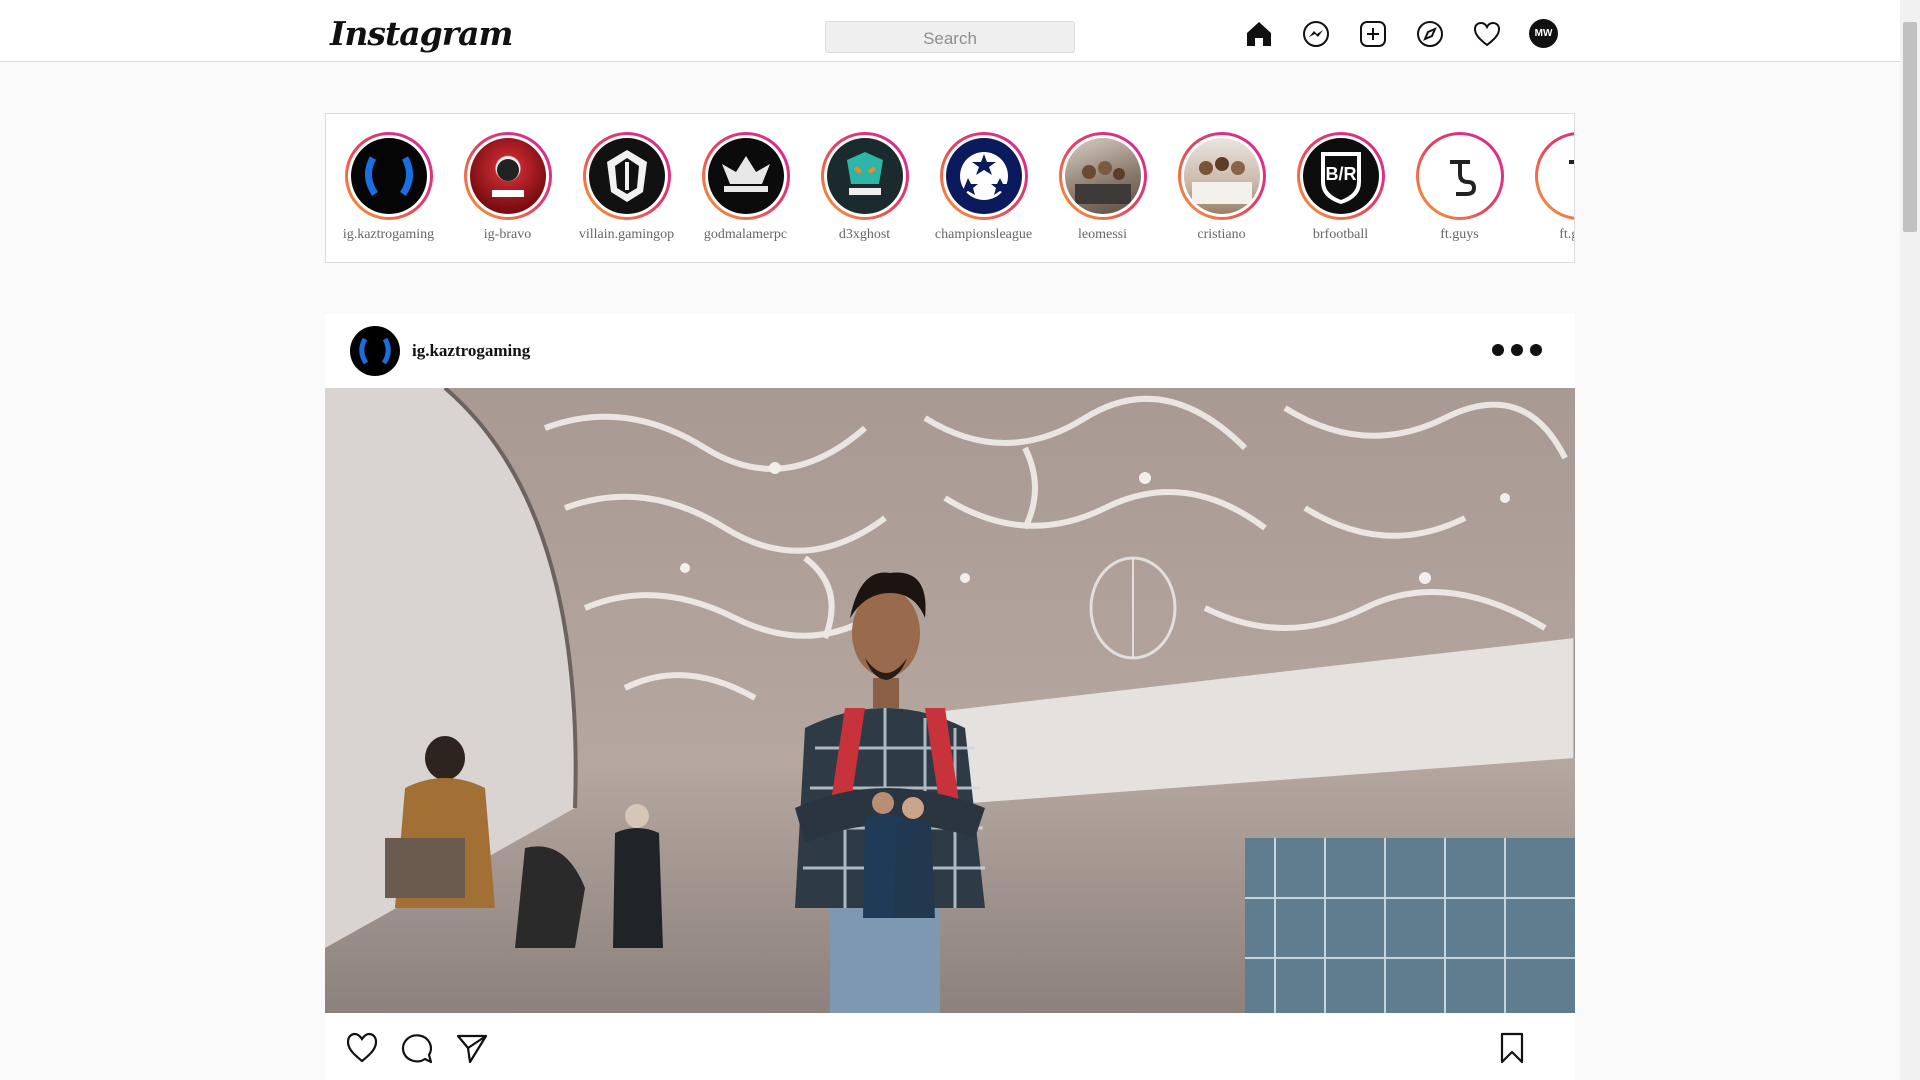 This screenshot has width=1920, height=1080. Describe the element at coordinates (950, 351) in the screenshot. I see `post-header: ig.kaztrogaming` at that location.